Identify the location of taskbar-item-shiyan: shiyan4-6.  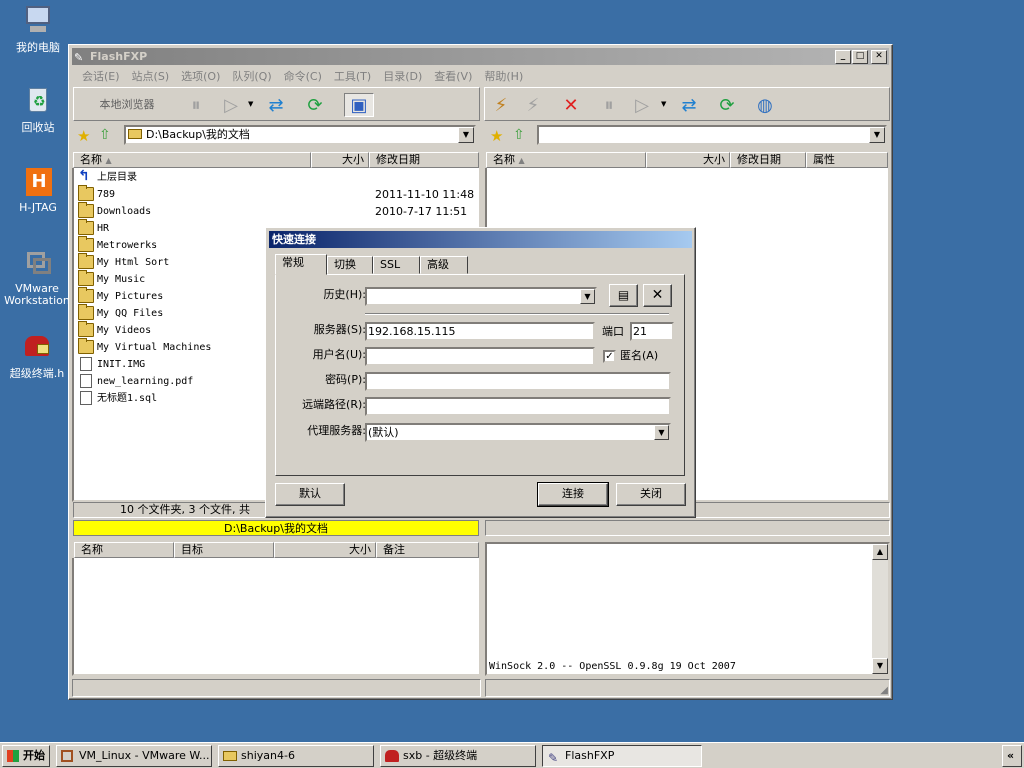
(296, 756).